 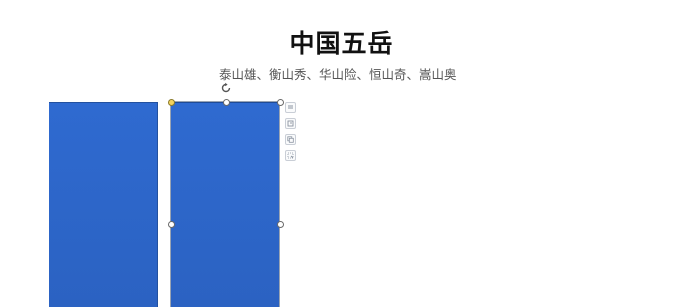 I want to click on copy-style-icon, so click(x=290, y=139).